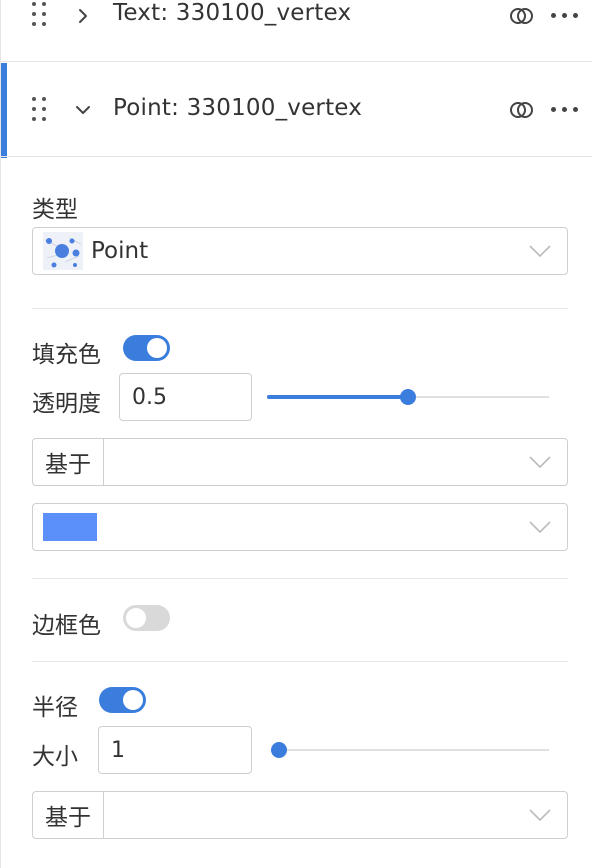 The image size is (592, 868). What do you see at coordinates (120, 251) in the screenshot?
I see `type-value: Point` at bounding box center [120, 251].